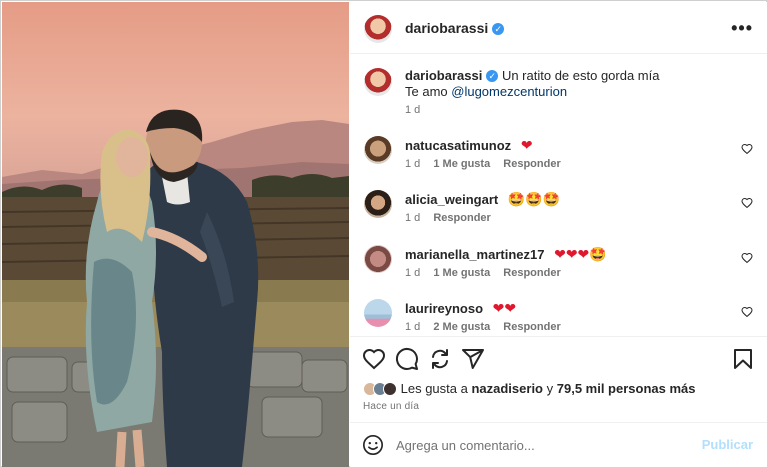 The height and width of the screenshot is (467, 767). Describe the element at coordinates (580, 255) in the screenshot. I see `comment-text: ❤❤❤🤩` at that location.